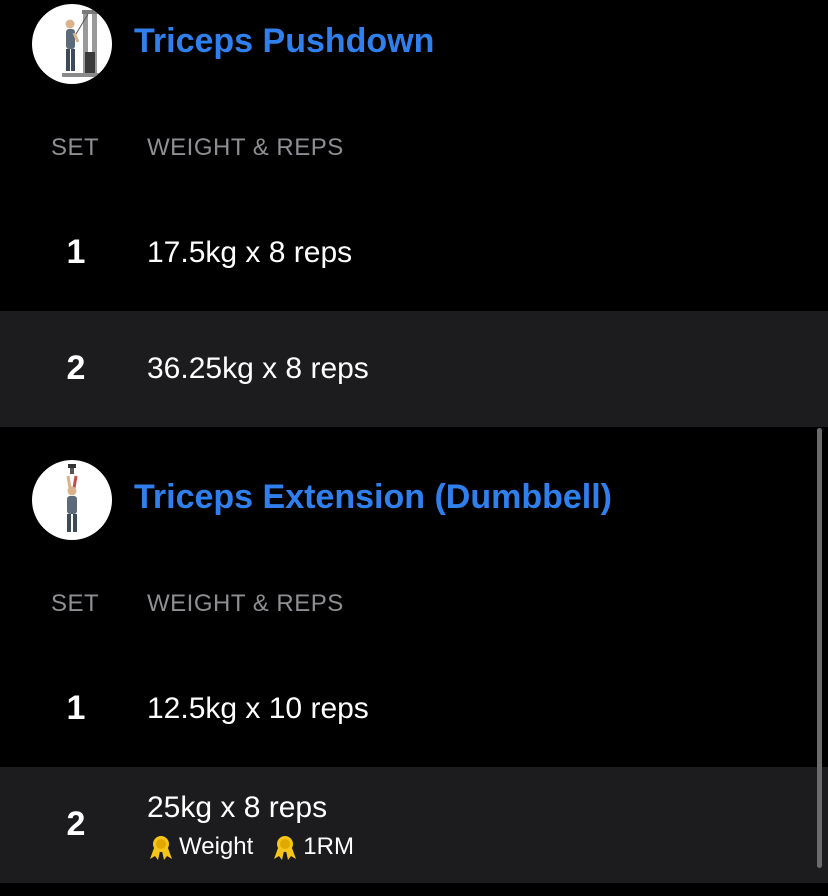 This screenshot has width=828, height=896. What do you see at coordinates (258, 368) in the screenshot?
I see `set-weight-reps: 36.25kg x 8 reps` at bounding box center [258, 368].